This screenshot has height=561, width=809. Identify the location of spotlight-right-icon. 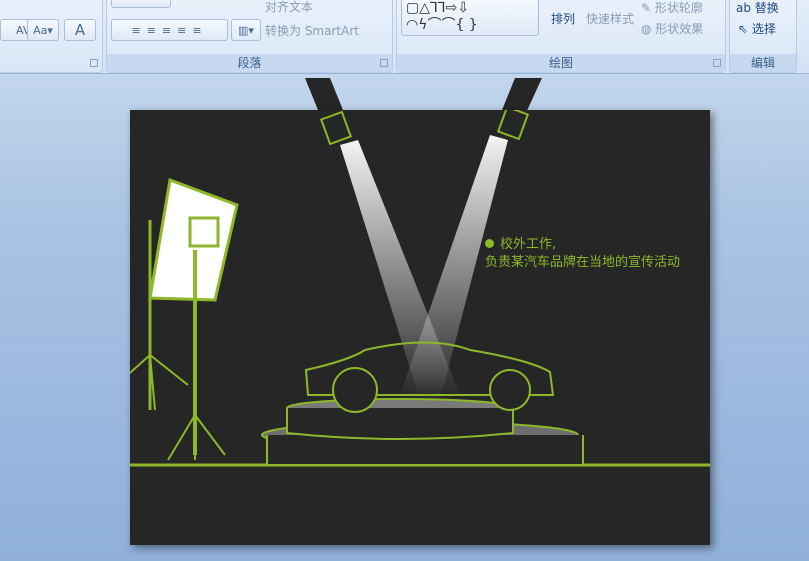
(513, 125).